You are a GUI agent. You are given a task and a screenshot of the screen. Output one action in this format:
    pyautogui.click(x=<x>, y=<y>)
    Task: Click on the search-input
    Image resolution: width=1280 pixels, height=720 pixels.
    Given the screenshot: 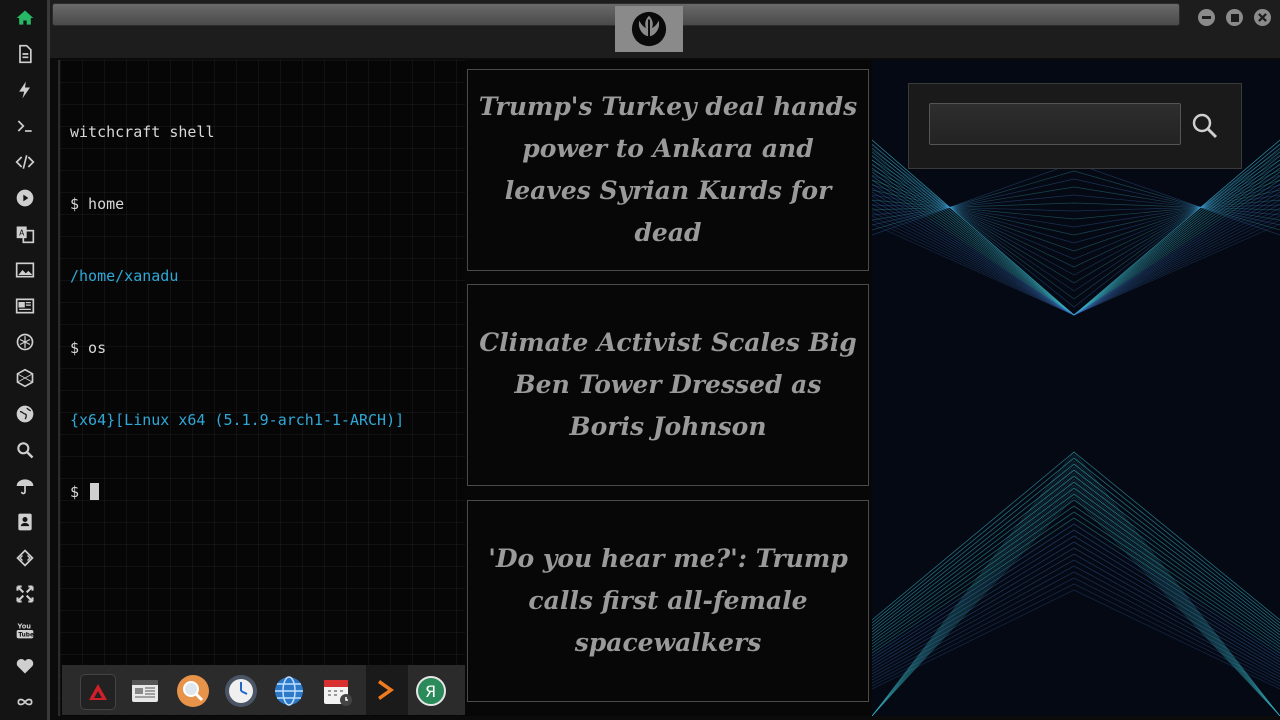 What is the action you would take?
    pyautogui.click(x=1055, y=124)
    